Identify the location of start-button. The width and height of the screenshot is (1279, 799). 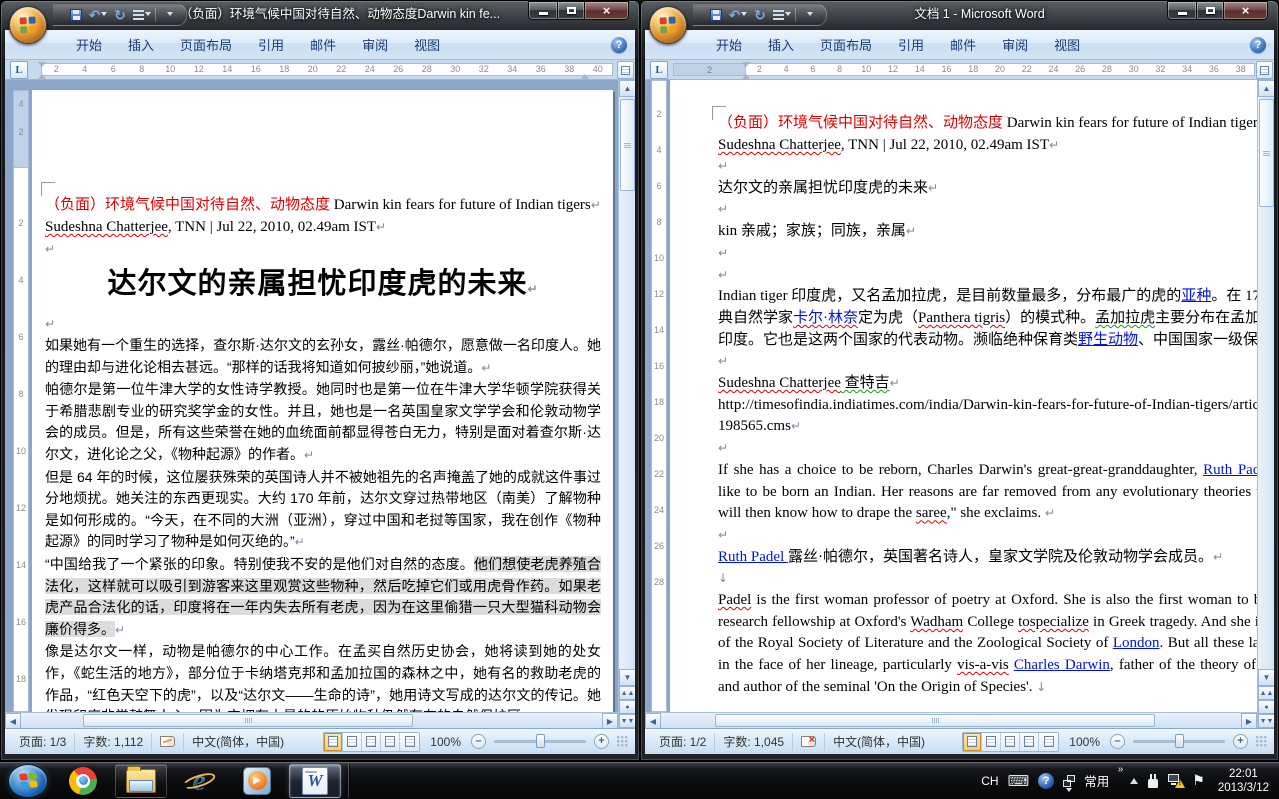
(28, 780).